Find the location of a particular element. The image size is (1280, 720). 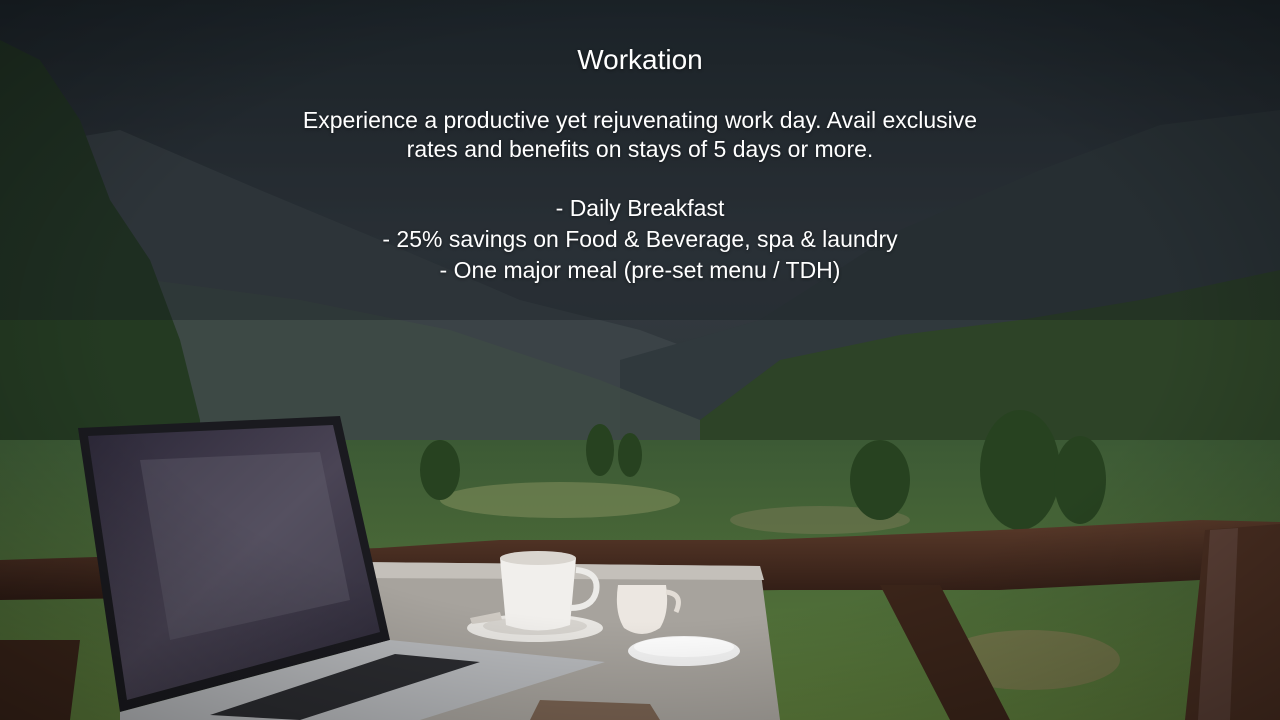

promo-title: Workation is located at coordinates (640, 59).